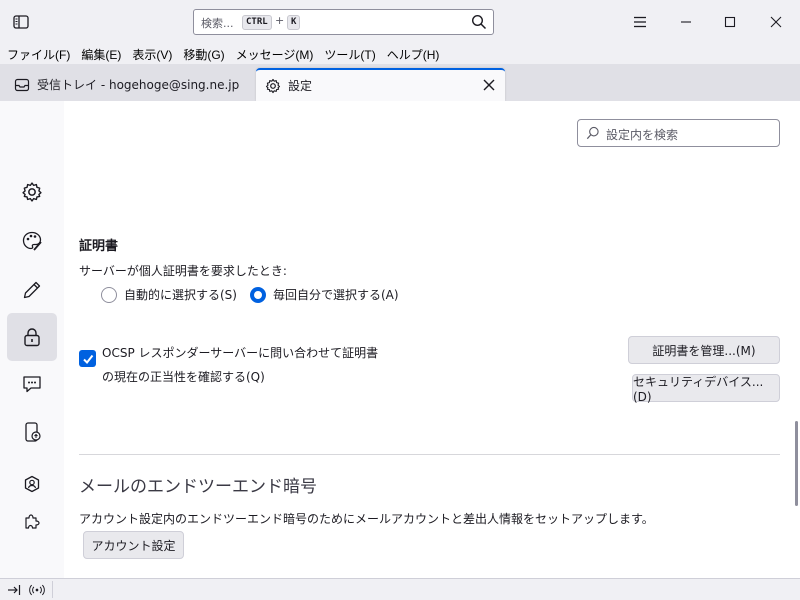  Describe the element at coordinates (343, 22) in the screenshot. I see `global-search-bar: 検索... CTRL + K` at that location.